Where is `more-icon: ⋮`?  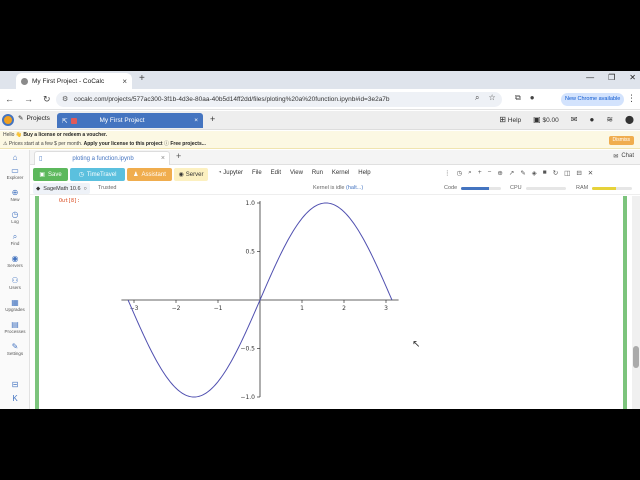 more-icon: ⋮ is located at coordinates (447, 173).